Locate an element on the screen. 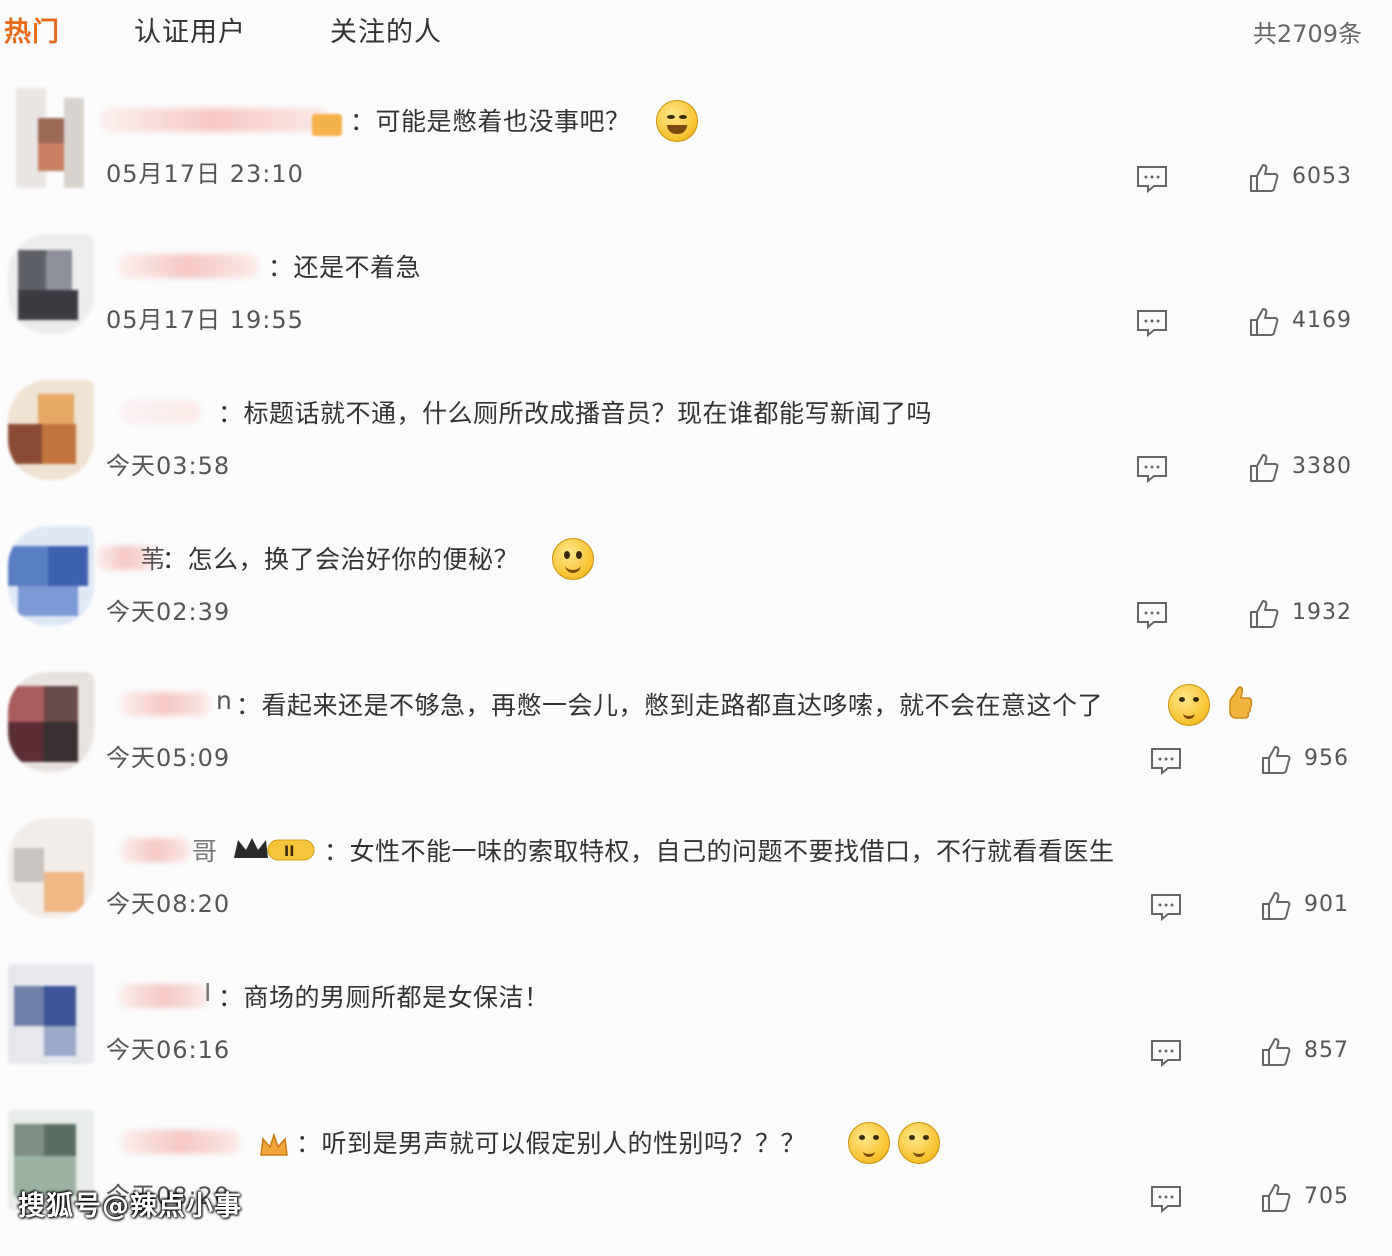 The height and width of the screenshot is (1256, 1392). comment-item: ：还是不着急 05月17日 19:55 4169 is located at coordinates (696, 307).